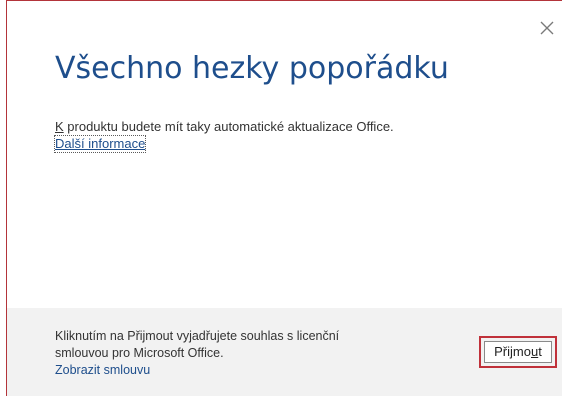 This screenshot has width=562, height=396. Describe the element at coordinates (252, 68) in the screenshot. I see `dialog-title: Všechno hezky popořádku` at that location.